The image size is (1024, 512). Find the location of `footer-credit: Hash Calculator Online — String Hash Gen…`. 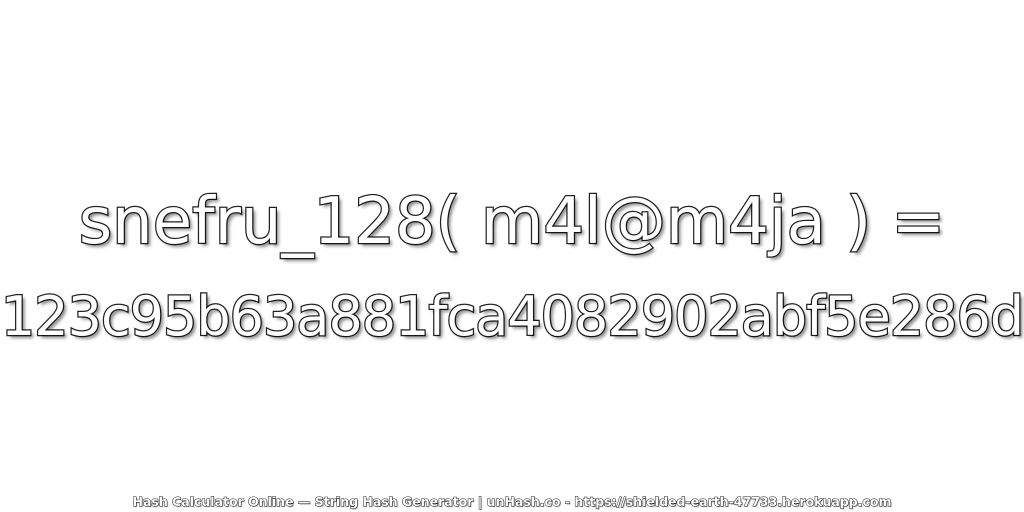

footer-credit: Hash Calculator Online — String Hash Gen… is located at coordinates (512, 502).